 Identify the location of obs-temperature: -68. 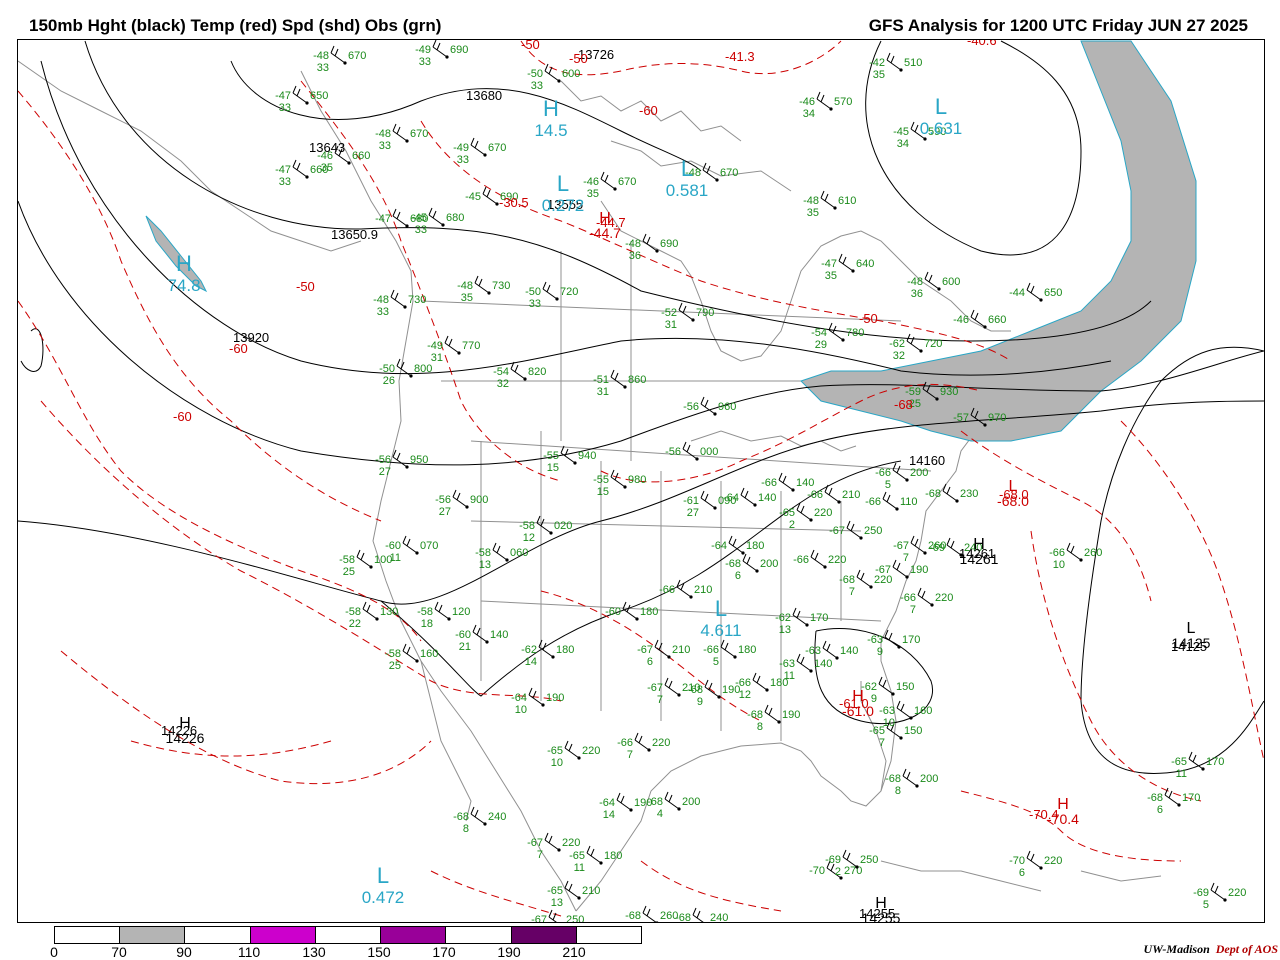
(1155, 798).